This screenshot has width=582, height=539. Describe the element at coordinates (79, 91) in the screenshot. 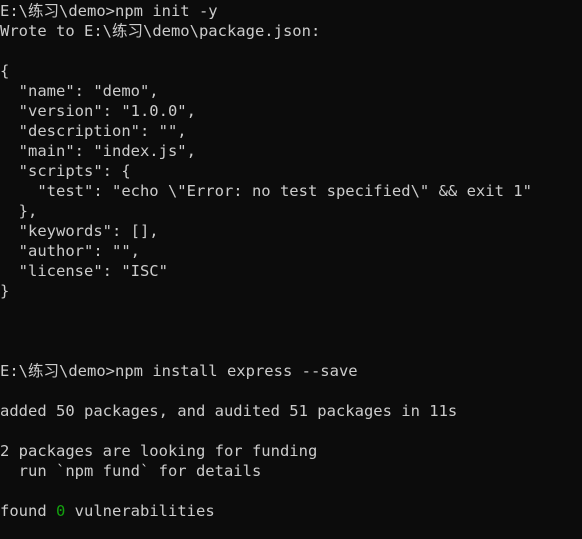

I see `terminal-line: "name": "demo",` at that location.